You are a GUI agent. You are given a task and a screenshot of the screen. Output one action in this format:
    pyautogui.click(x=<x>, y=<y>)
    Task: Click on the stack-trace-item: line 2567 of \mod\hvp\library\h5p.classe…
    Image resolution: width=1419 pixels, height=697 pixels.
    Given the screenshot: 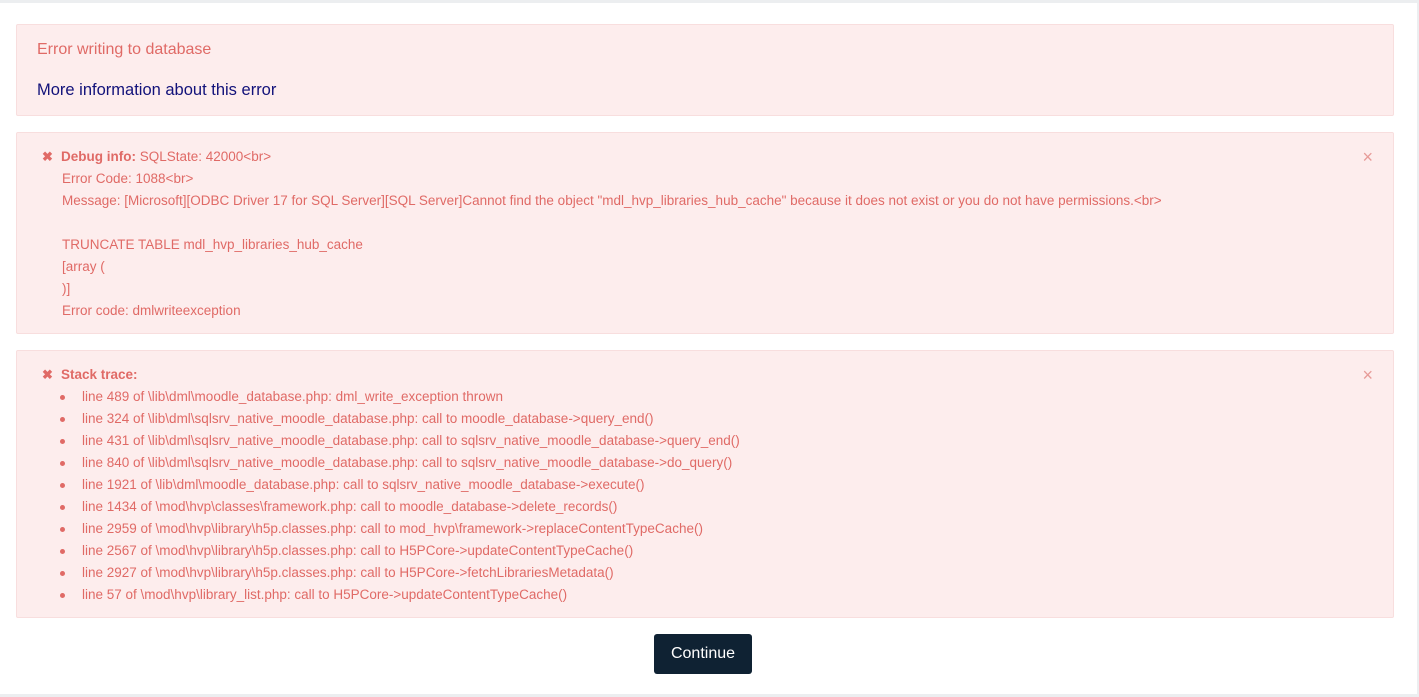 What is the action you would take?
    pyautogui.click(x=696, y=551)
    